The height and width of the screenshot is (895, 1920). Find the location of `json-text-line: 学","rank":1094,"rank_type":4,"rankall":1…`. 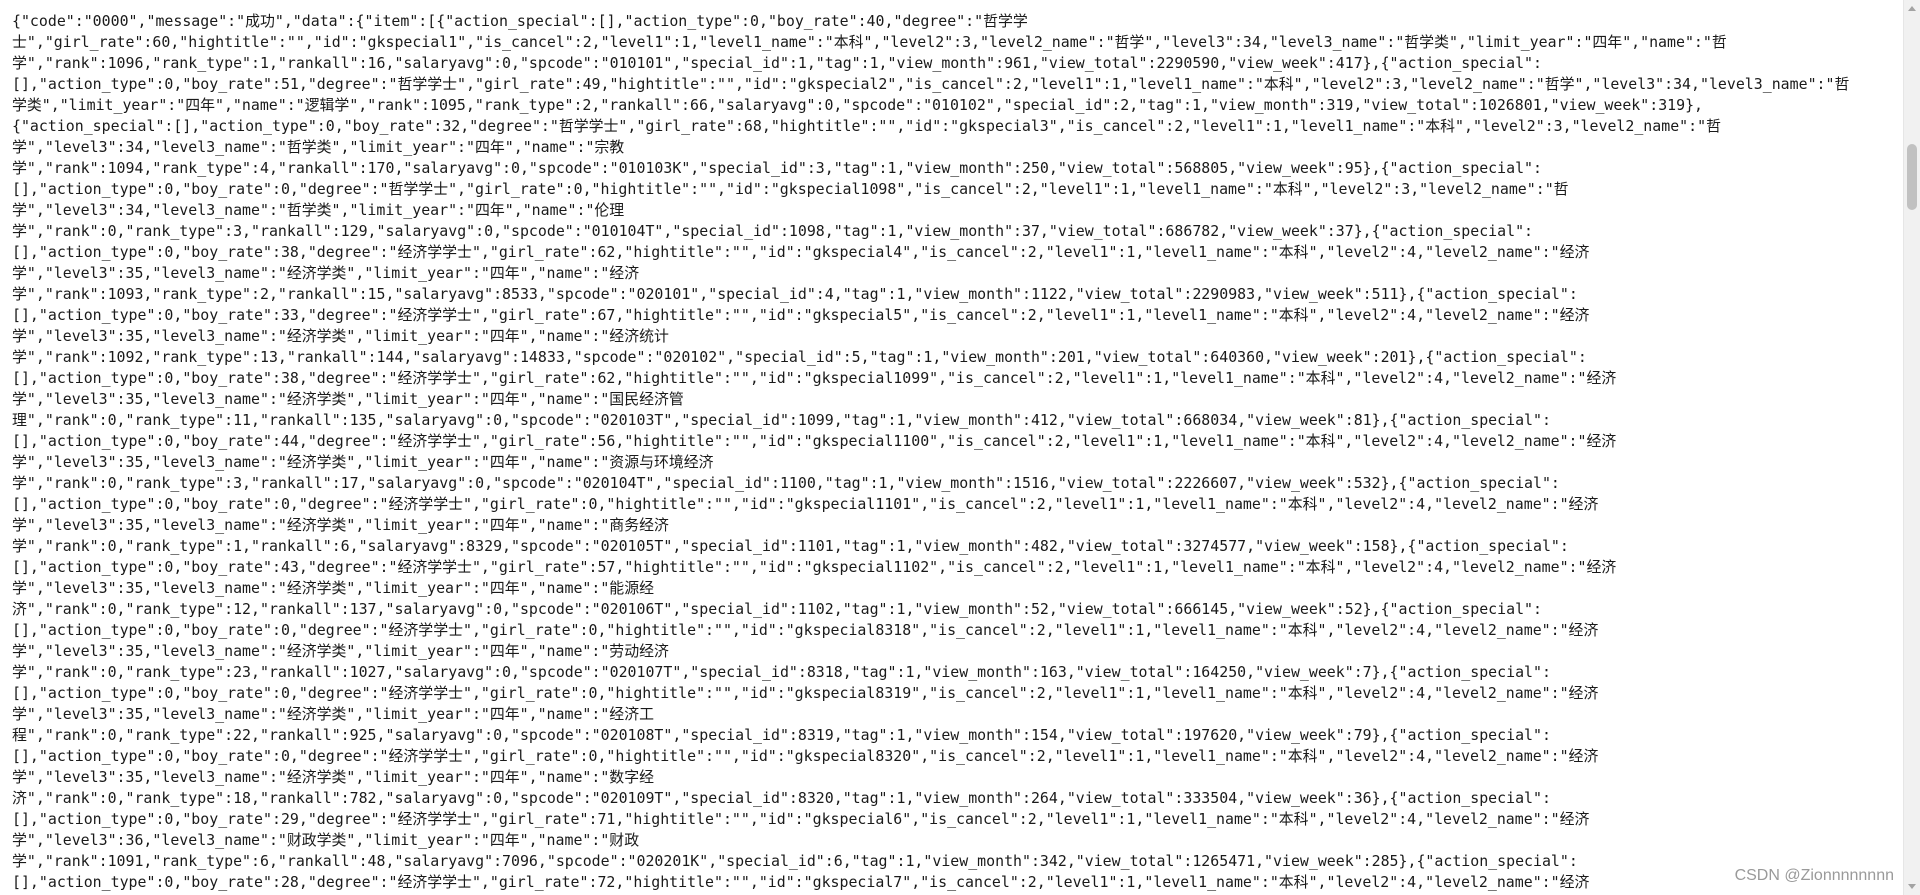

json-text-line: 学","rank":1094,"rank_type":4,"rankall":1… is located at coordinates (777, 168).